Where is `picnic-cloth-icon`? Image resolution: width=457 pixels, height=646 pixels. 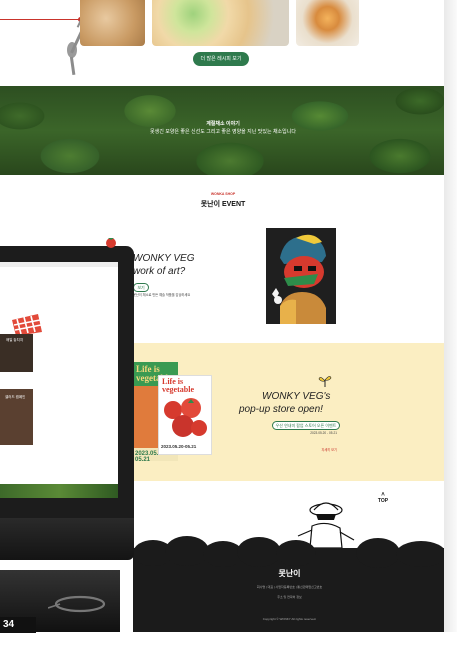
picnic-cloth-icon is located at coordinates (27, 325).